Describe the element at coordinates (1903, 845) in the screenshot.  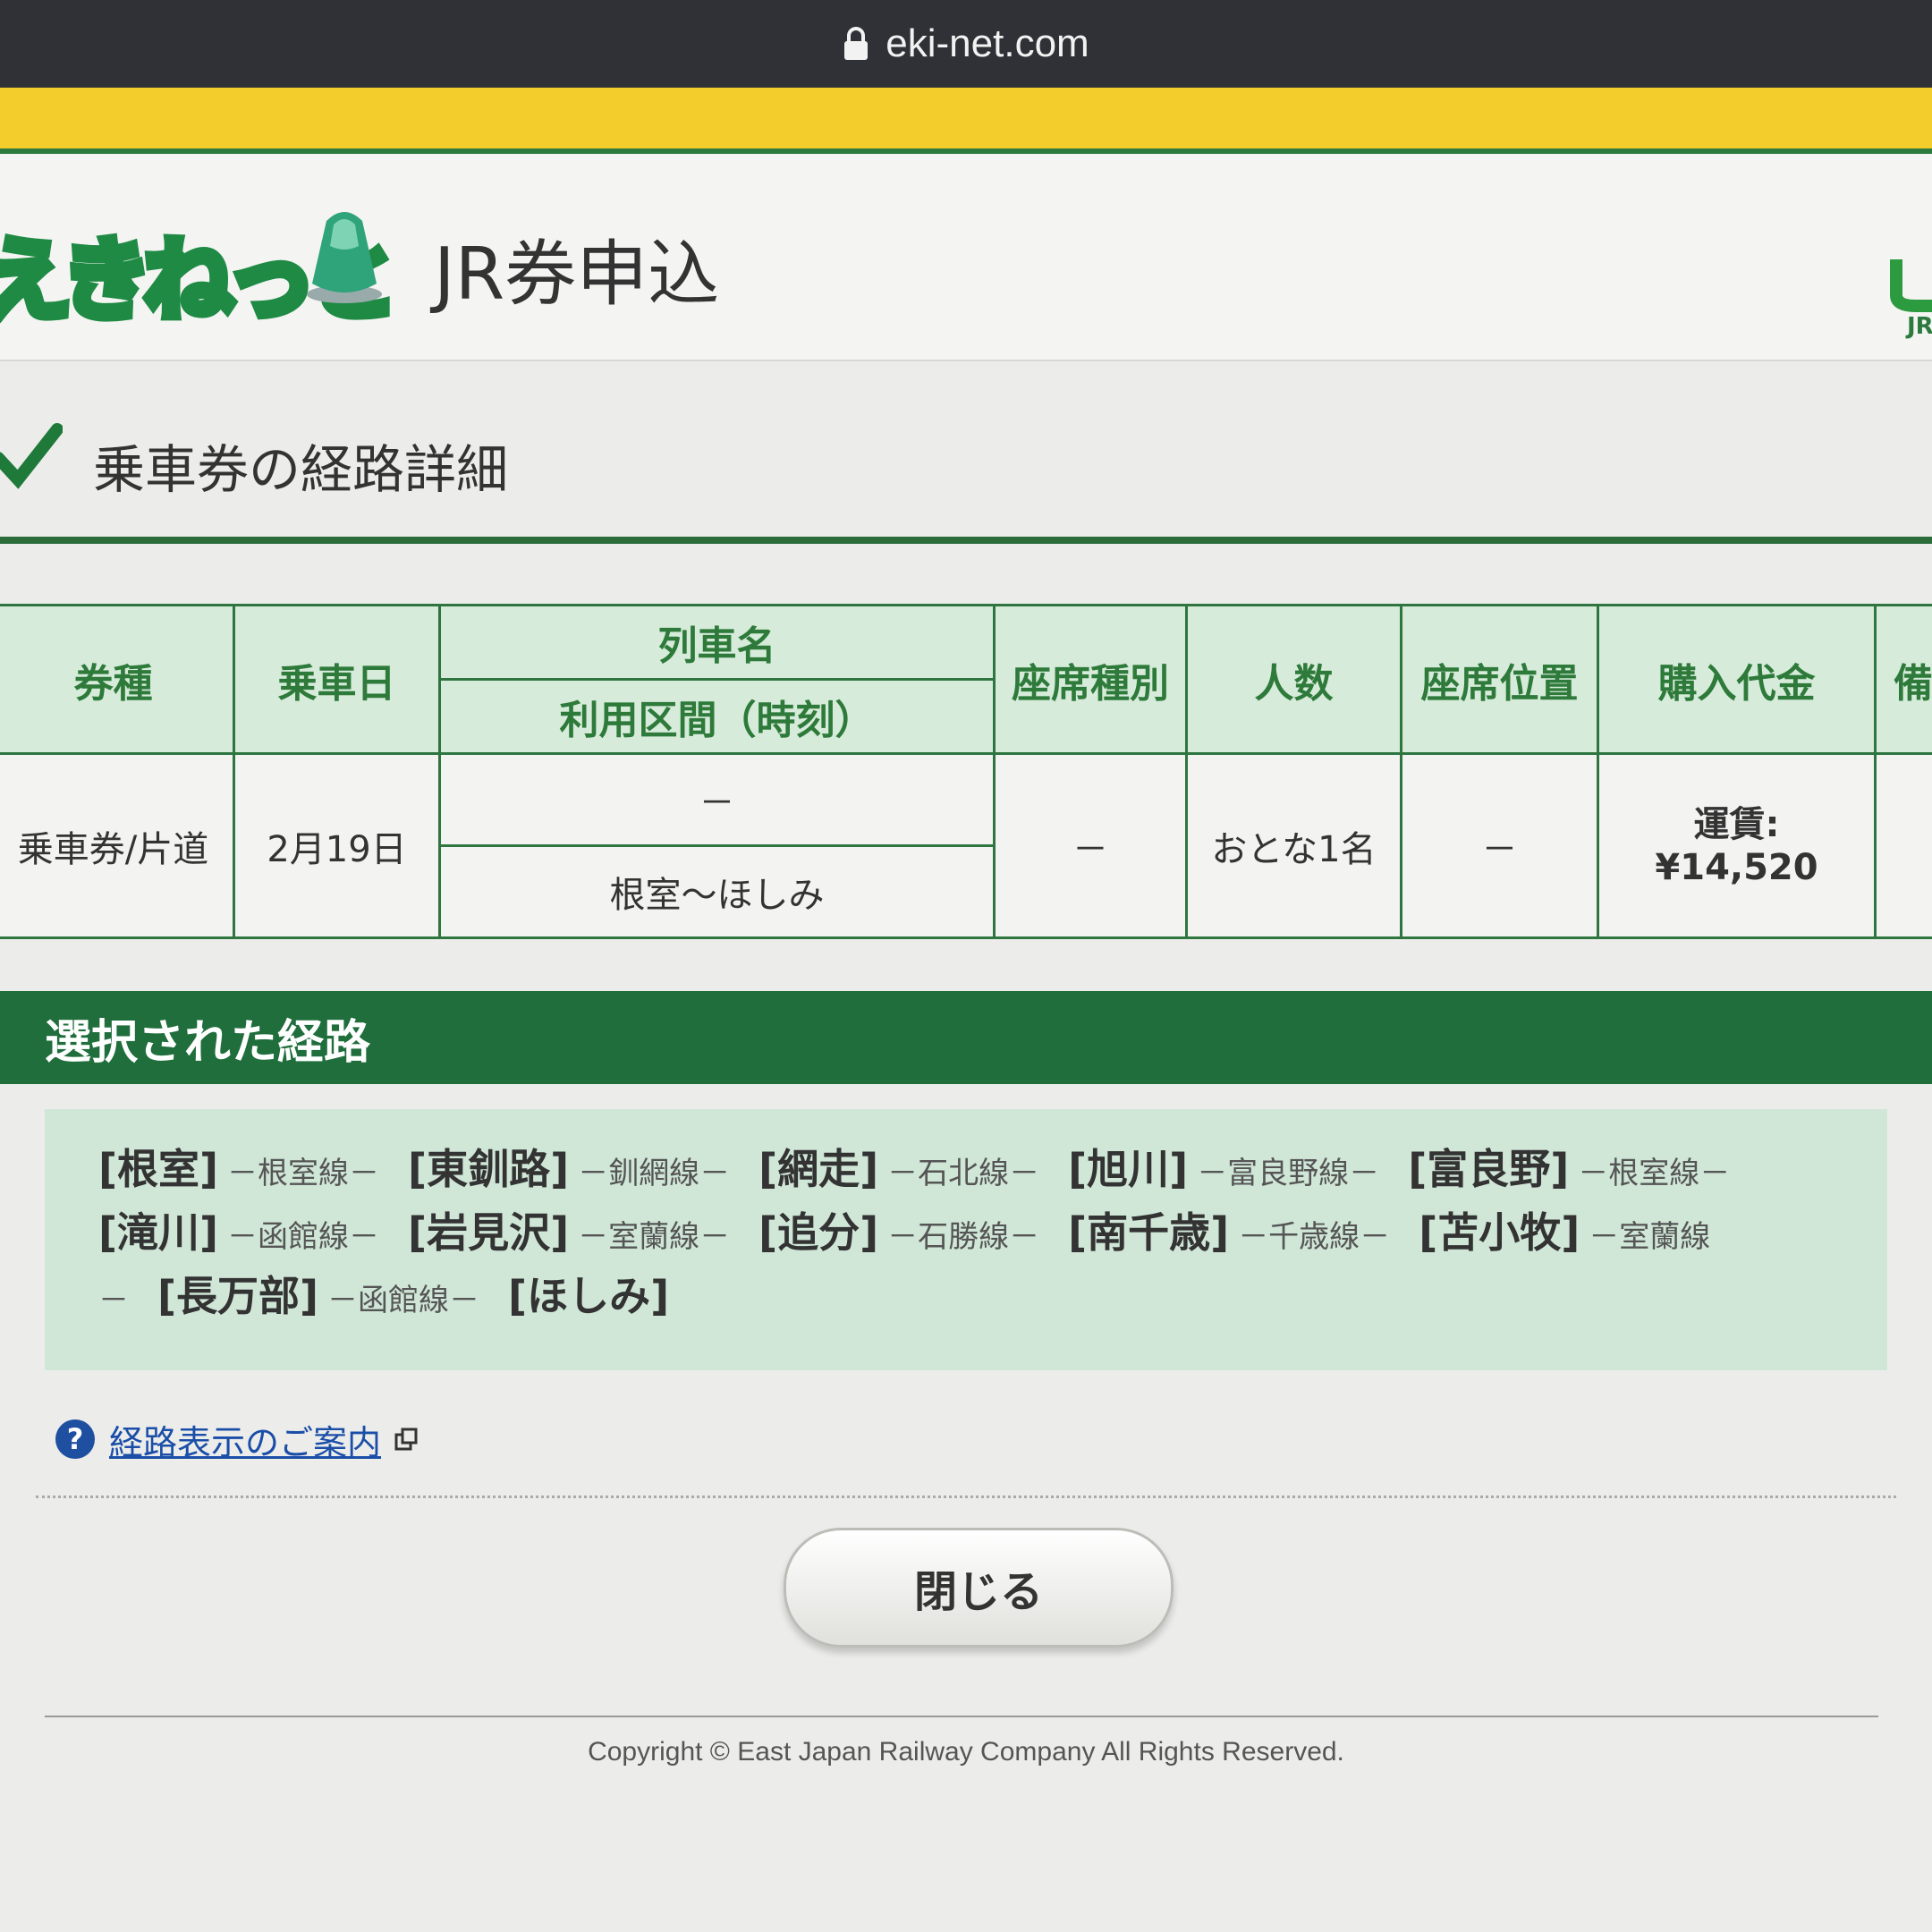
I see `cell-remarks` at that location.